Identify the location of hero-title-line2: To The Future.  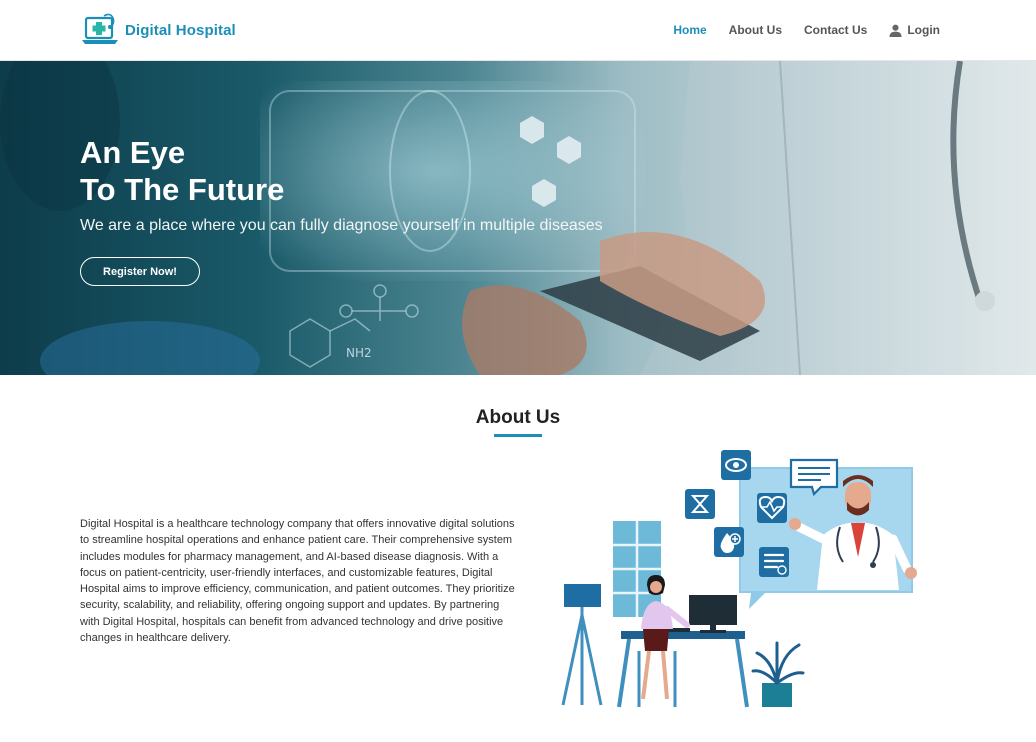
(182, 189).